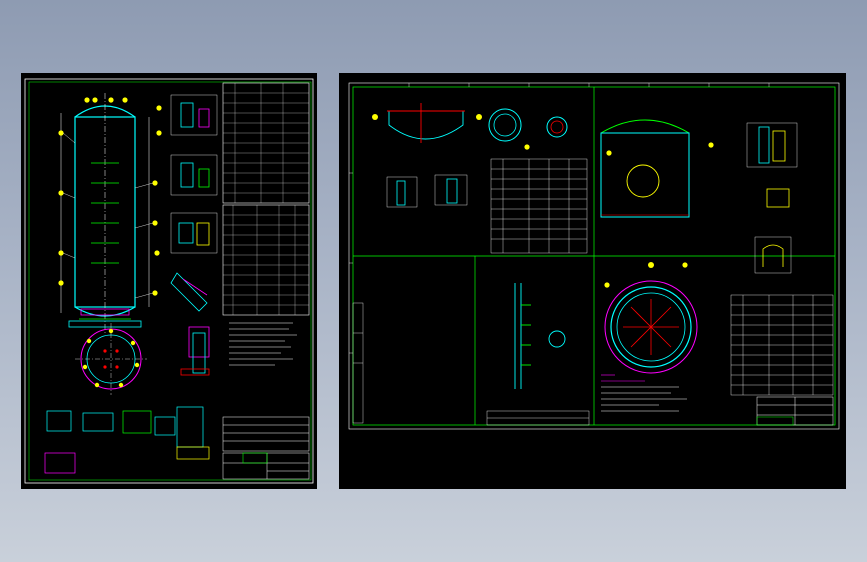 The image size is (867, 562). What do you see at coordinates (795, 411) in the screenshot?
I see `title-block-right` at bounding box center [795, 411].